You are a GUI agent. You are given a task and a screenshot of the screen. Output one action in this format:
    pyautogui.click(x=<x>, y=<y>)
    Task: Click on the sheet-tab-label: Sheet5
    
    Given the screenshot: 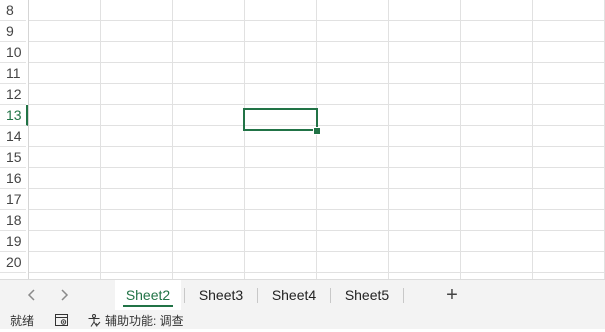 What is the action you would take?
    pyautogui.click(x=367, y=295)
    